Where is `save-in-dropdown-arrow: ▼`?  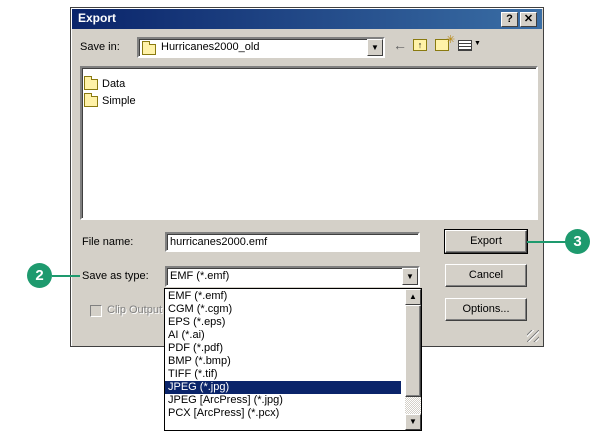 save-in-dropdown-arrow: ▼ is located at coordinates (375, 47).